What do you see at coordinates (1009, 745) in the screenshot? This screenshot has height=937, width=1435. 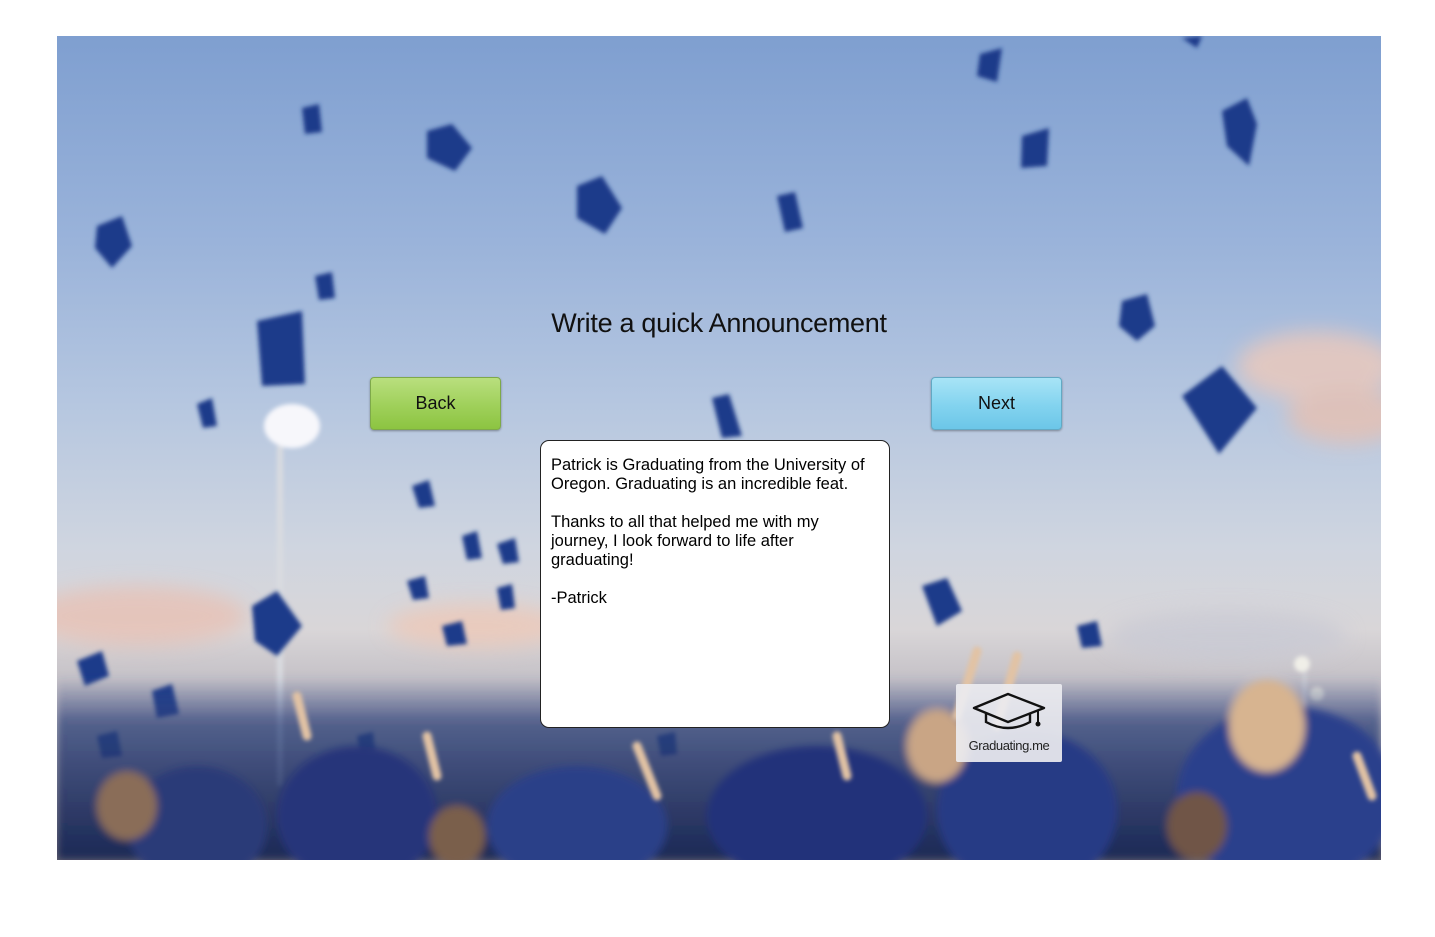 I see `logo-text: Graduating.me` at bounding box center [1009, 745].